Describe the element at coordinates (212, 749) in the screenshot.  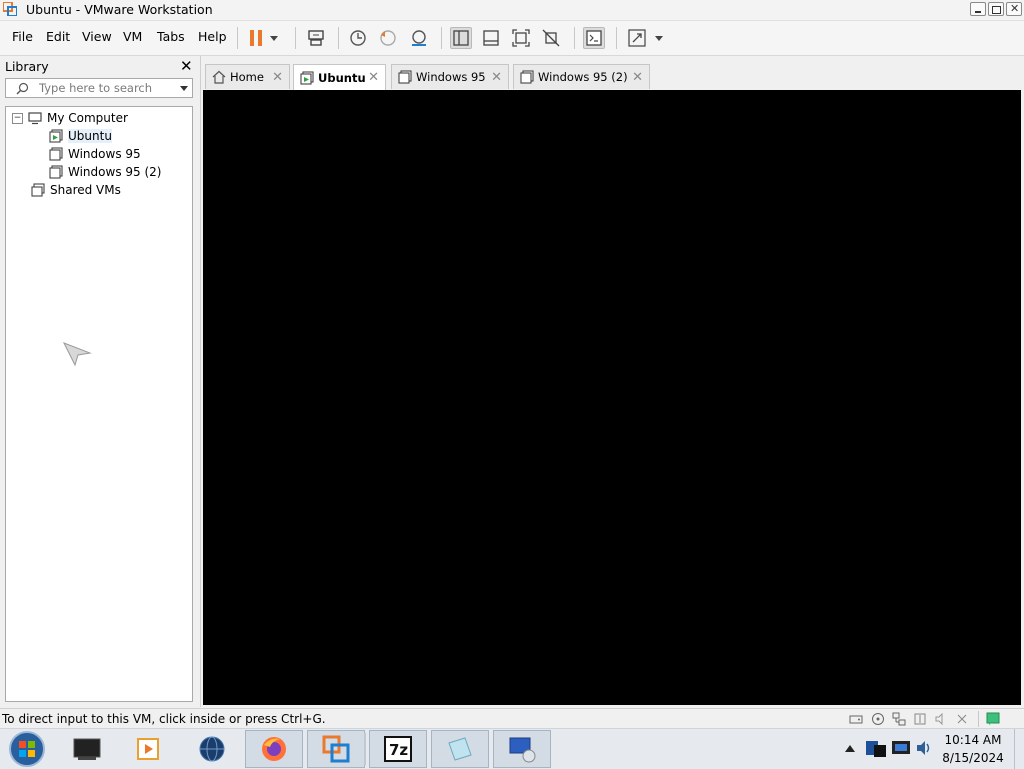
I see `taskbar-app-browser` at that location.